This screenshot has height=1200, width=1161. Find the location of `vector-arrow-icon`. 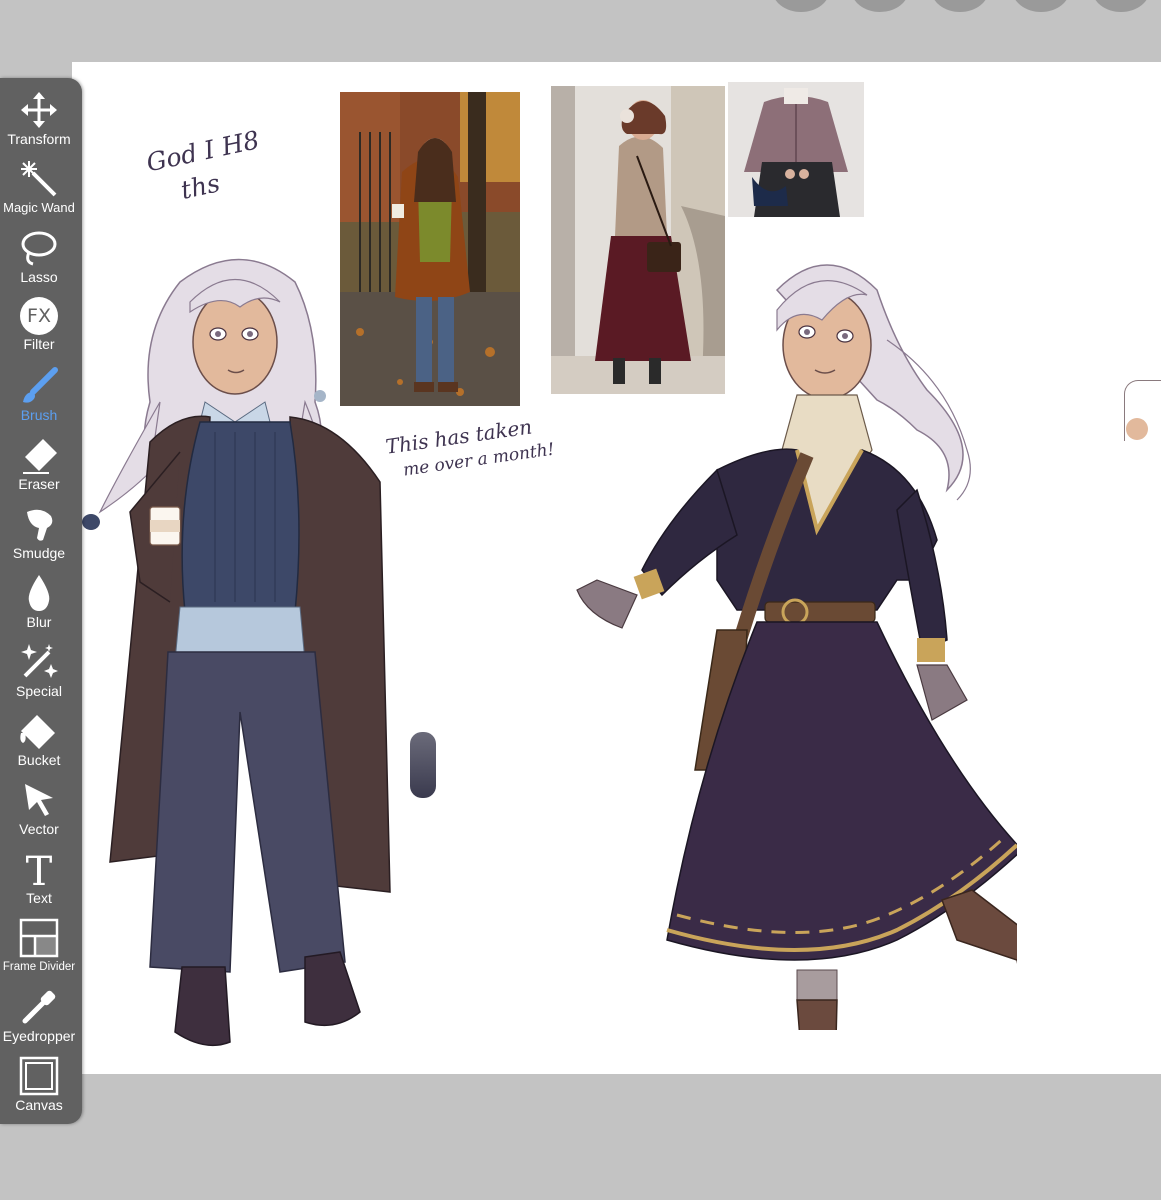

vector-arrow-icon is located at coordinates (39, 800).